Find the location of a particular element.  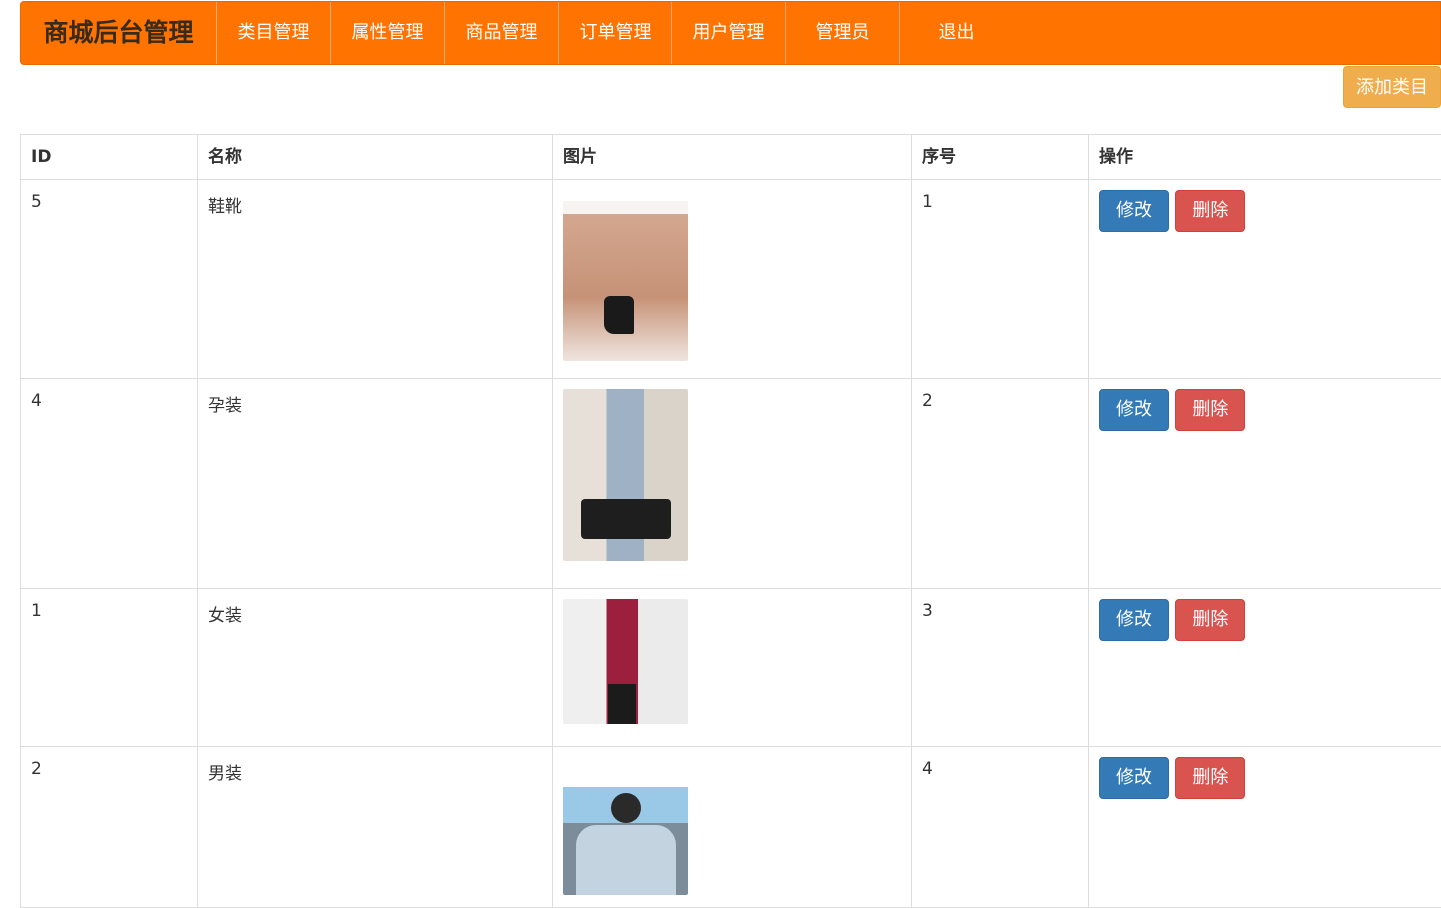

nav-item-category: 类目管理 is located at coordinates (273, 33).